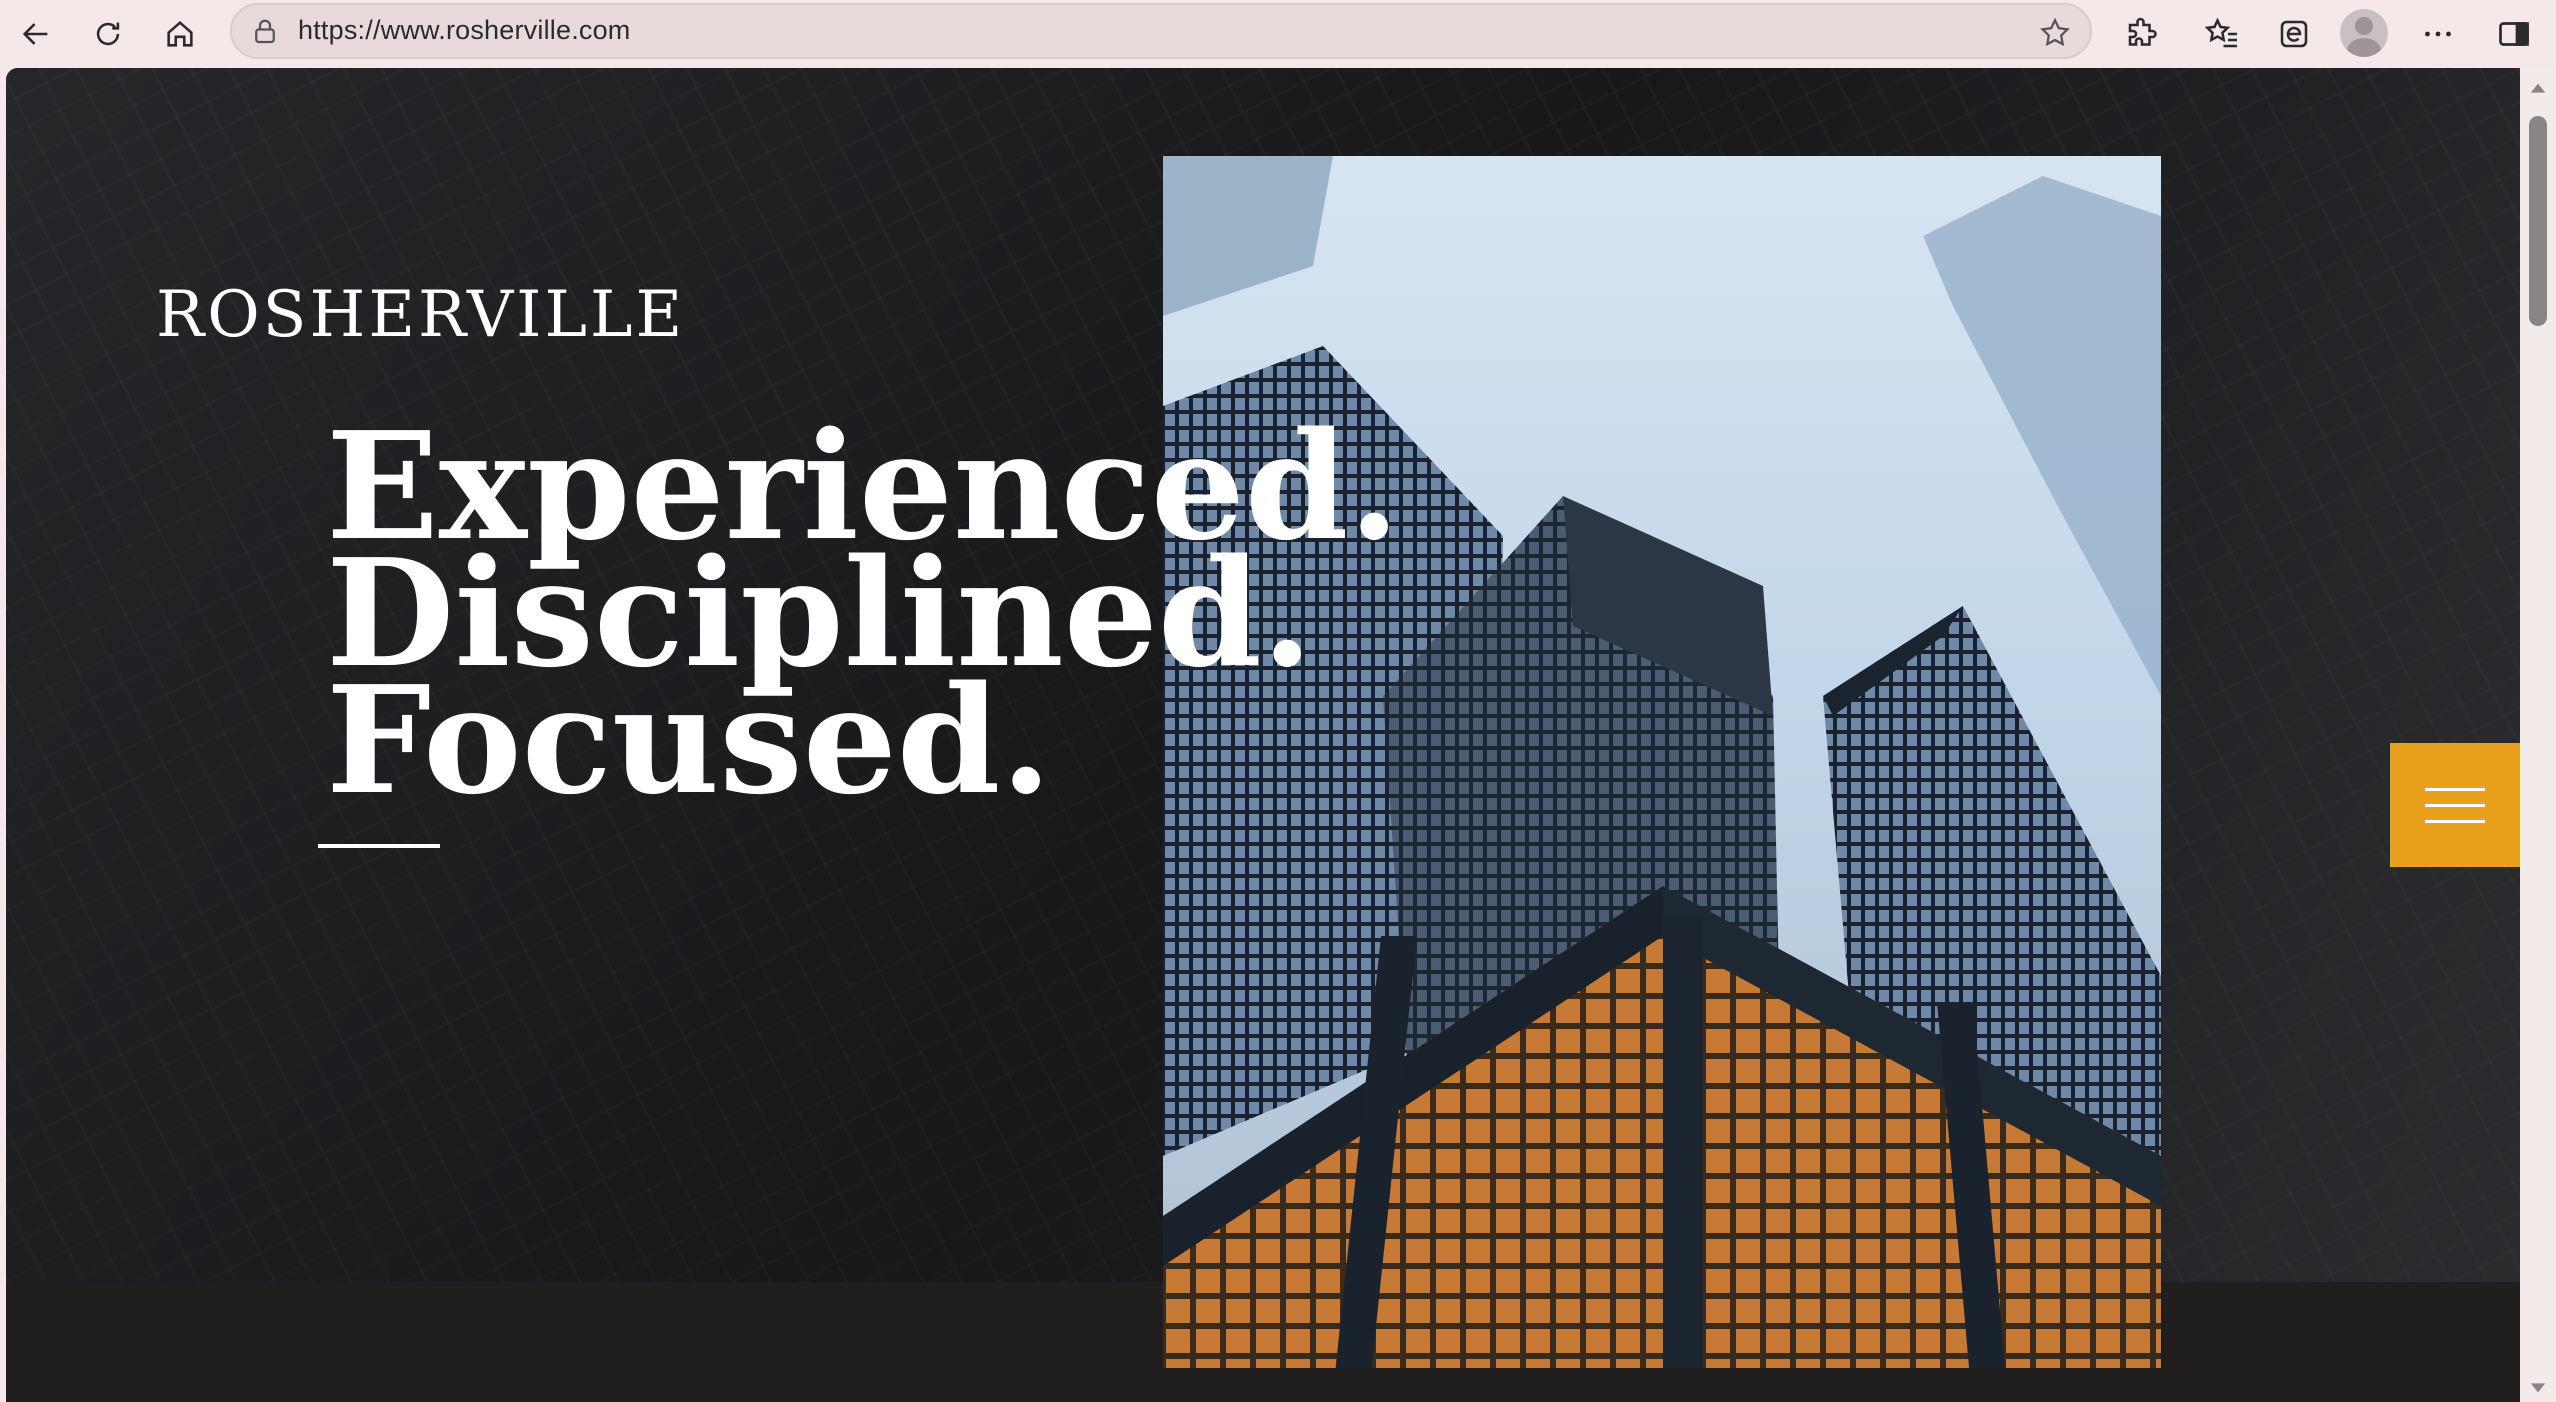 This screenshot has height=1402, width=2556. Describe the element at coordinates (265, 31) in the screenshot. I see `lock-icon` at that location.